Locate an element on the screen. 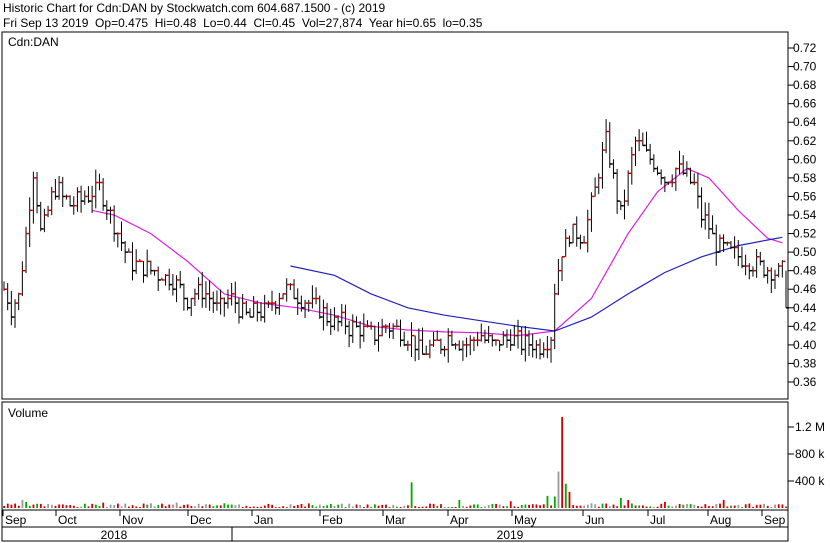  price-tick-label: 0.54 is located at coordinates (805, 215).